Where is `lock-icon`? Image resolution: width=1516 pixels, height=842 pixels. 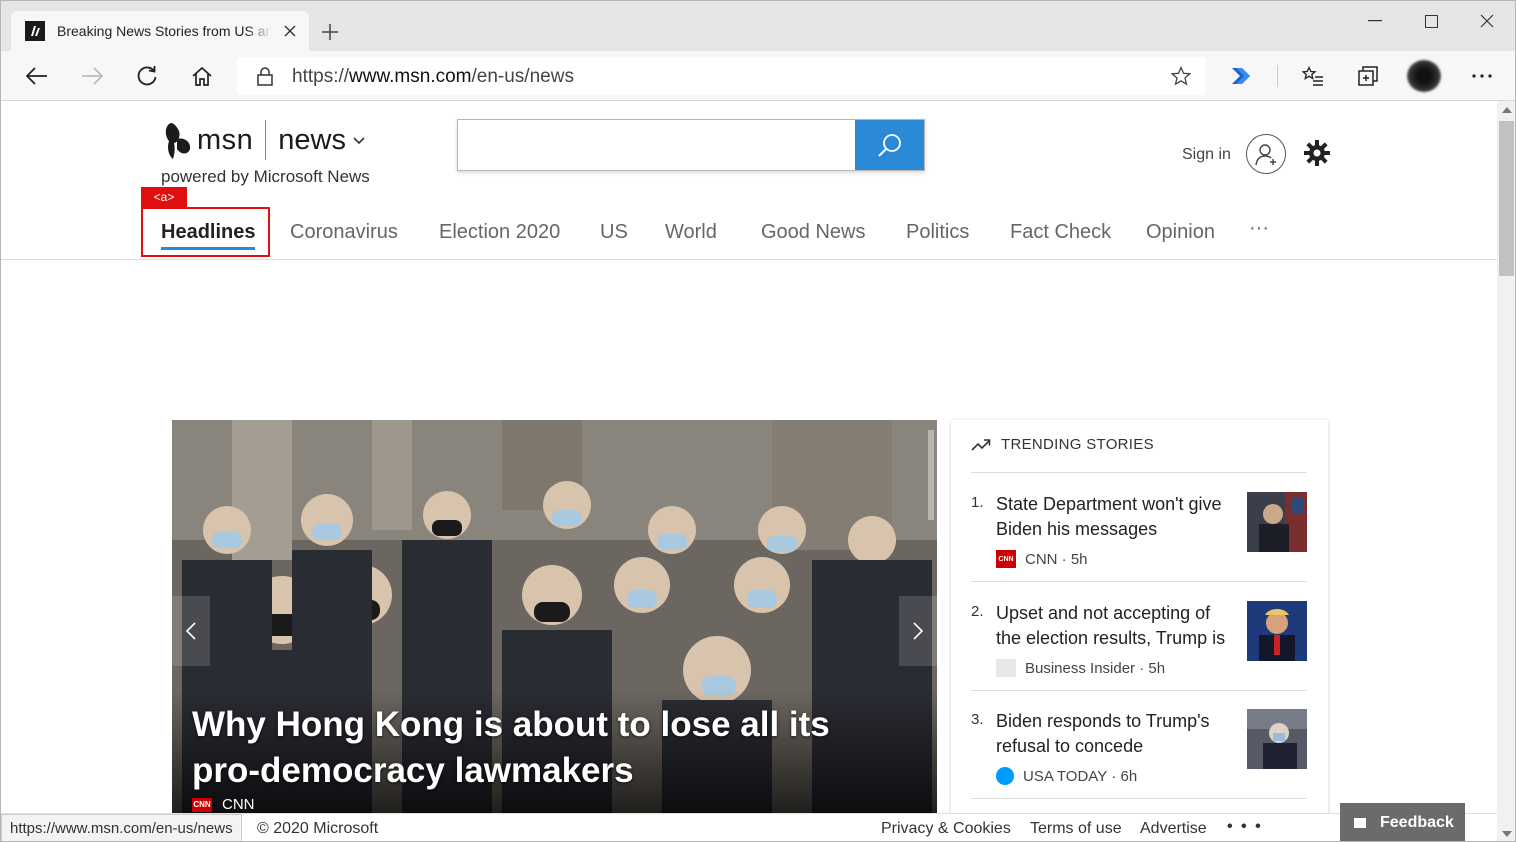
lock-icon is located at coordinates (265, 76).